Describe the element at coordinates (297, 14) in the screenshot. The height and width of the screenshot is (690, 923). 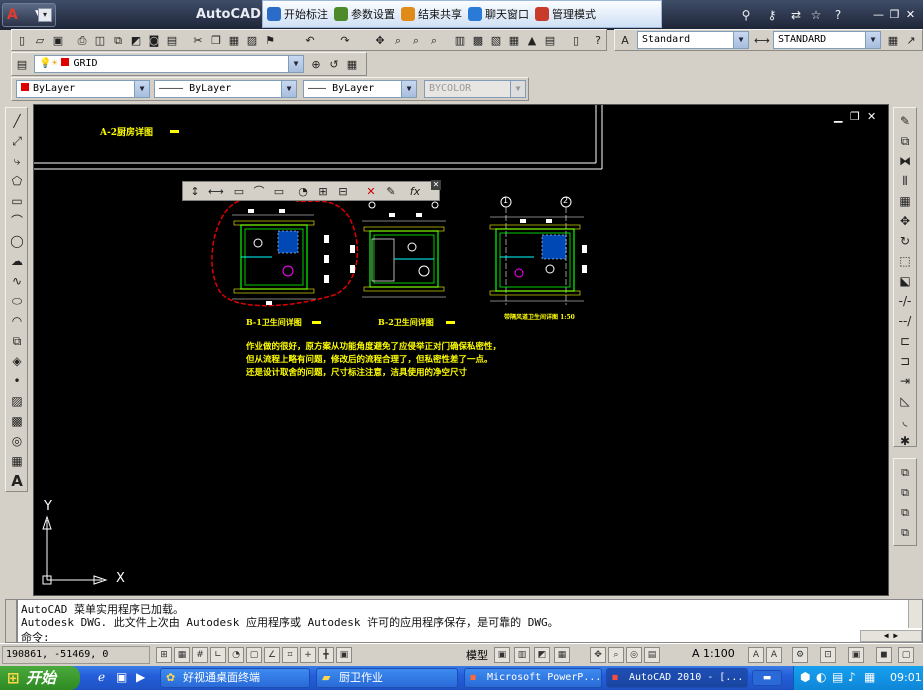
I see `meeting-bar-item: 开始标注` at that location.